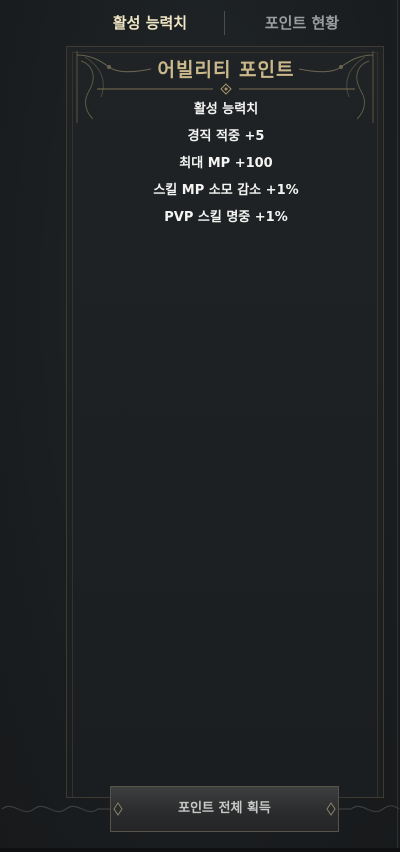 This screenshot has height=852, width=400. What do you see at coordinates (226, 89) in the screenshot?
I see `ornament-divider-icon` at bounding box center [226, 89].